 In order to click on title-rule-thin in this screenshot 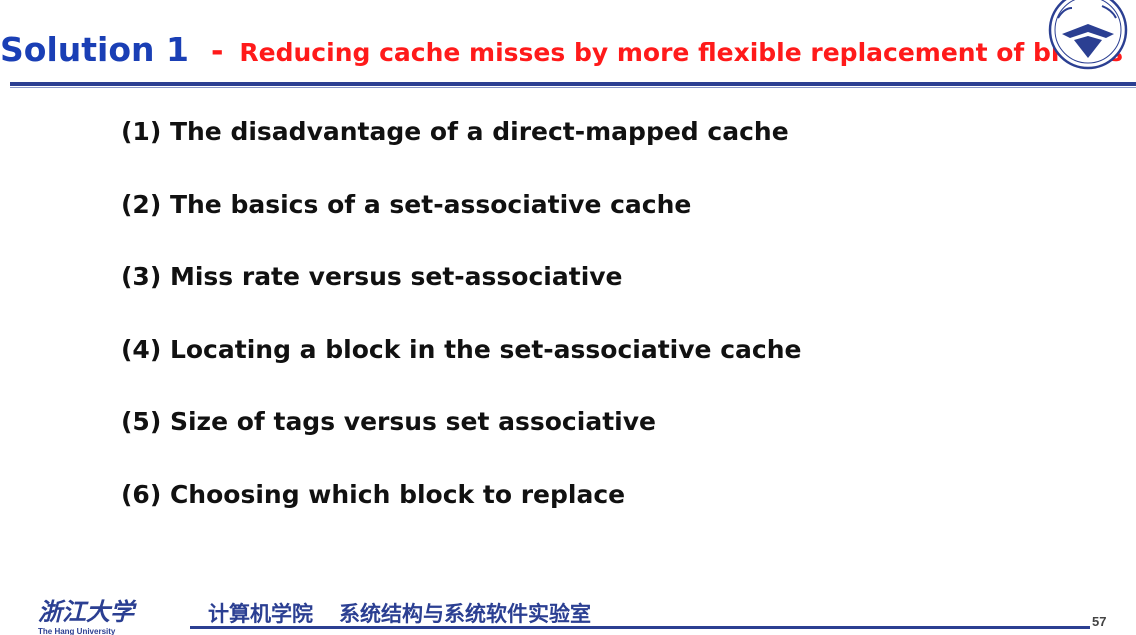, I will do `click(573, 87)`.